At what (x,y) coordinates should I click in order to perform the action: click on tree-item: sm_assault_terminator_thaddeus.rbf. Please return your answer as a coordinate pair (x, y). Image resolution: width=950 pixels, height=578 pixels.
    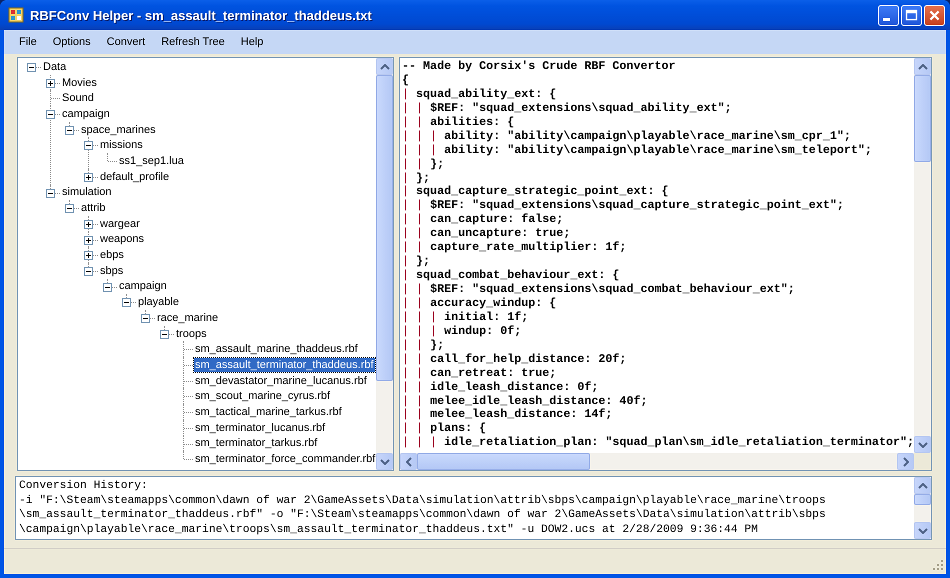
    Looking at the image, I should click on (284, 365).